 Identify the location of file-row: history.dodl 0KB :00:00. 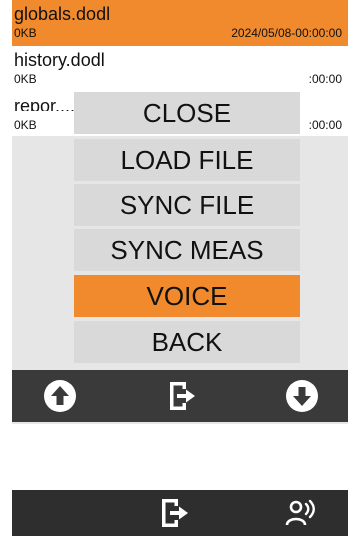
(180, 69).